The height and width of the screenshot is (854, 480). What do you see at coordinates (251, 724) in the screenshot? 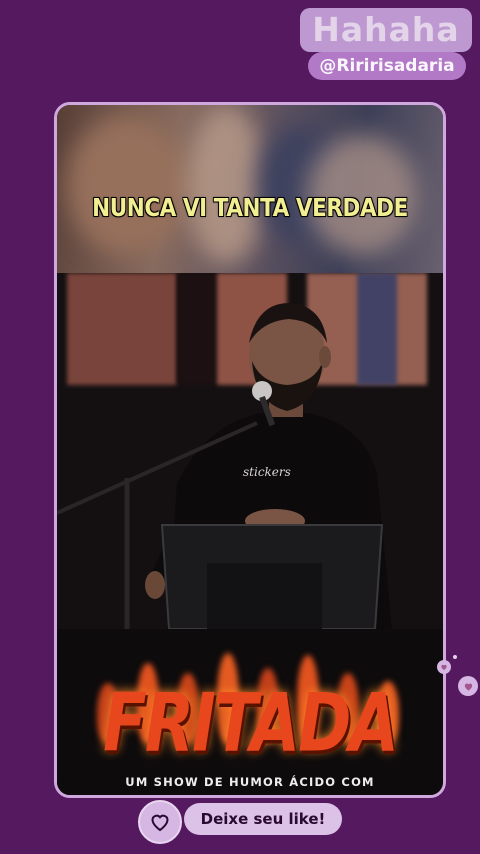
I see `banner-title: FRITADA` at bounding box center [251, 724].